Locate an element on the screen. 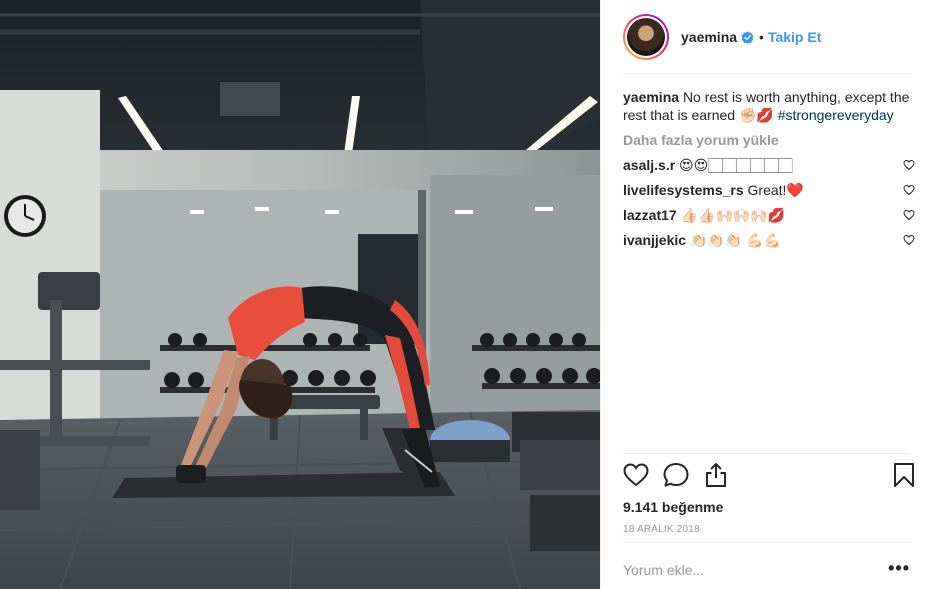 The image size is (931, 589). more-options-icon: ••• is located at coordinates (899, 568).